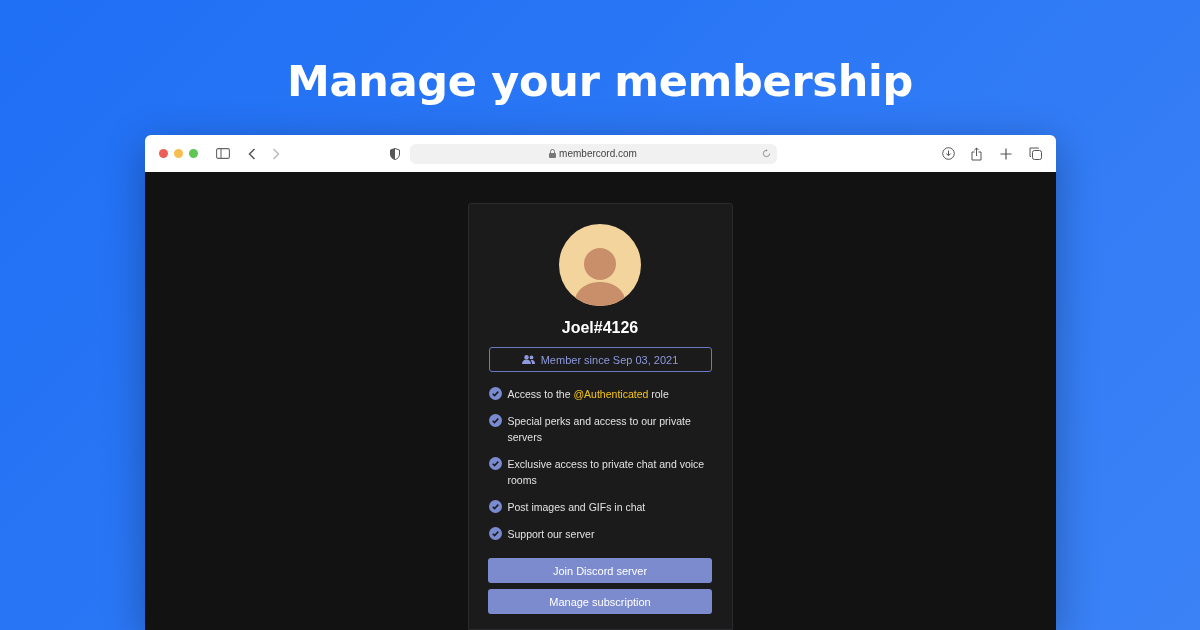 The height and width of the screenshot is (630, 1200). I want to click on minimize-dot, so click(178, 153).